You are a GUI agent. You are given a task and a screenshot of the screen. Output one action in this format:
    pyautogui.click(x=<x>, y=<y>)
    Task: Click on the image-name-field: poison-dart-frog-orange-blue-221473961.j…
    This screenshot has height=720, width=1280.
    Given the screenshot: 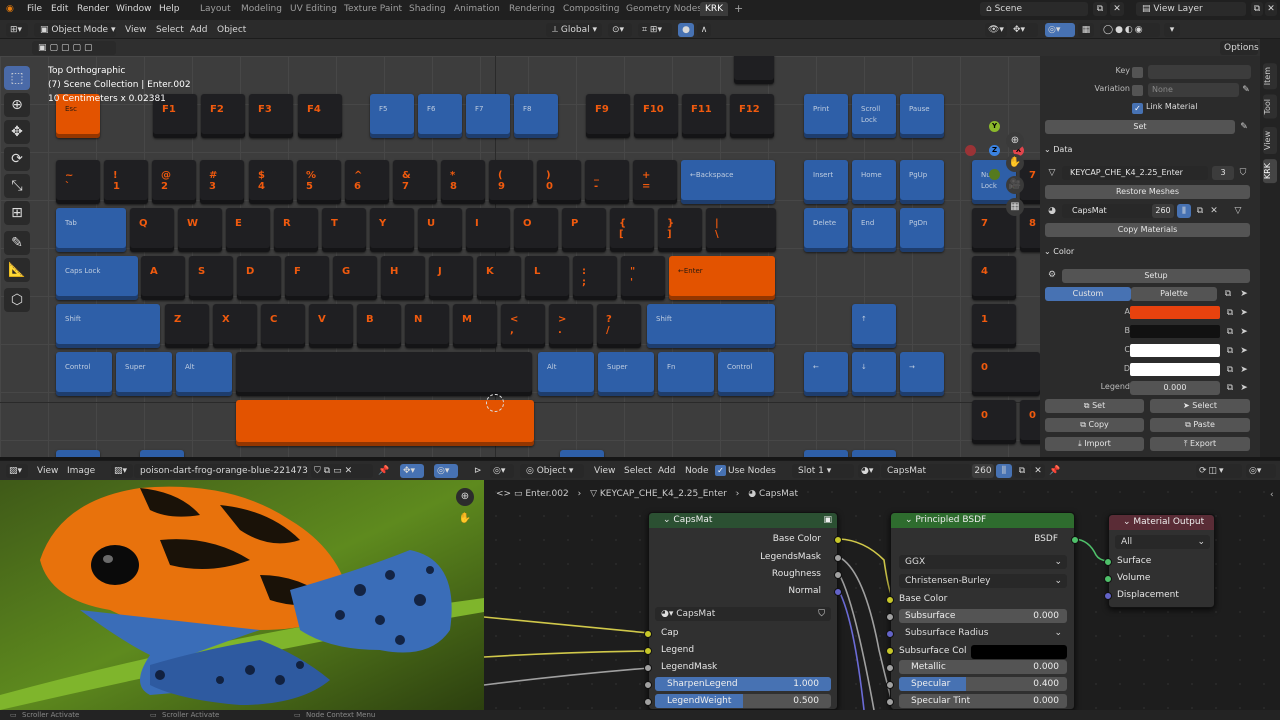 What is the action you would take?
    pyautogui.click(x=221, y=471)
    